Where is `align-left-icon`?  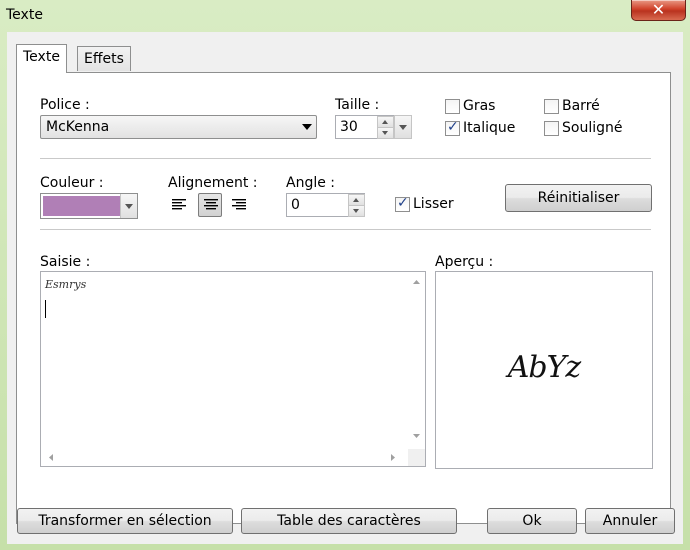 align-left-icon is located at coordinates (179, 204).